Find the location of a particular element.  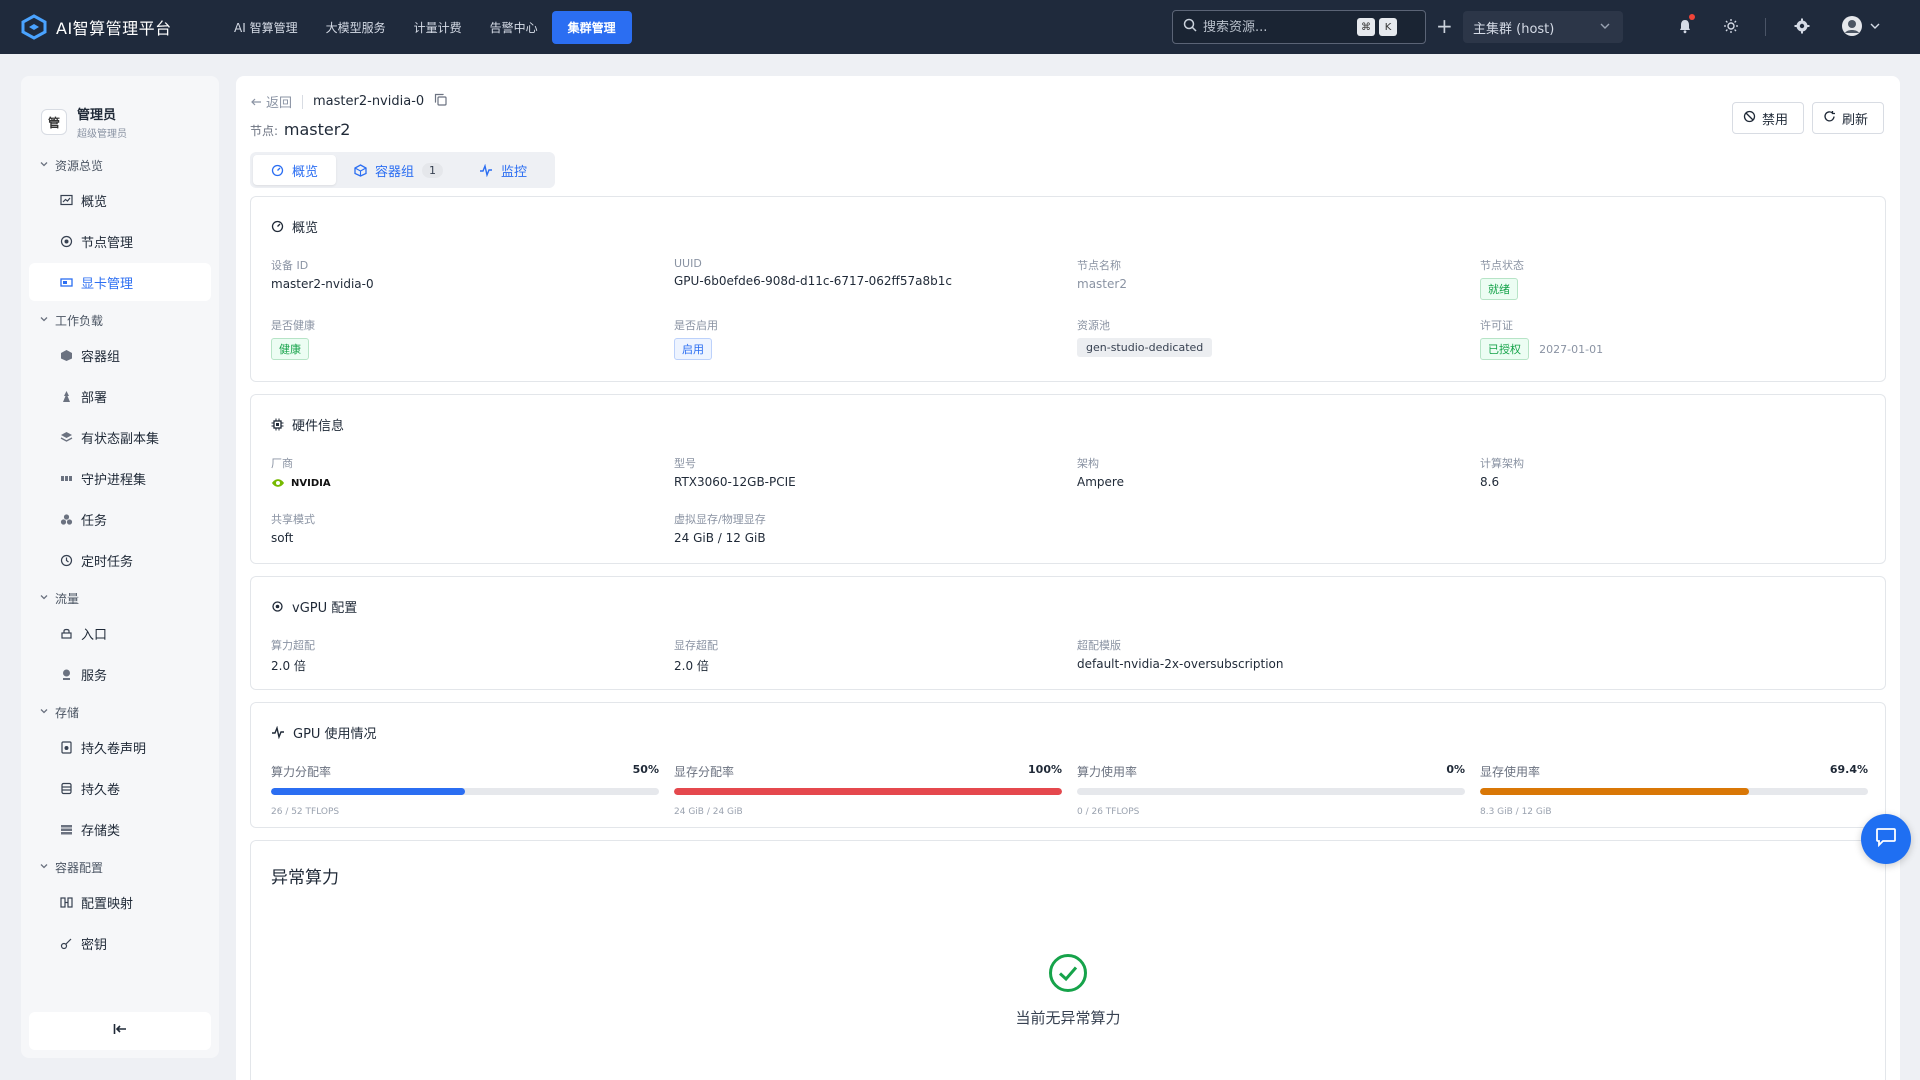

ban-icon is located at coordinates (1749, 118).